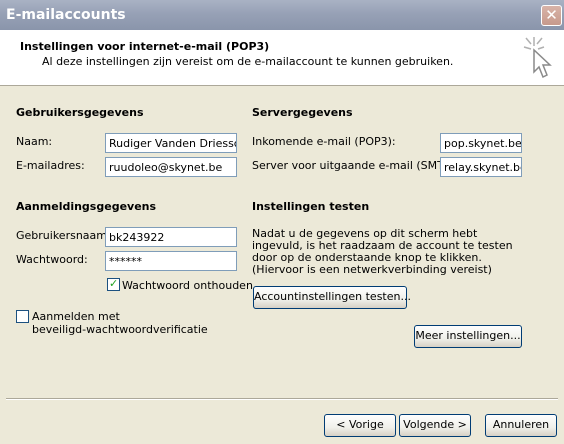 The height and width of the screenshot is (444, 564). I want to click on close-icon: ✕, so click(551, 15).